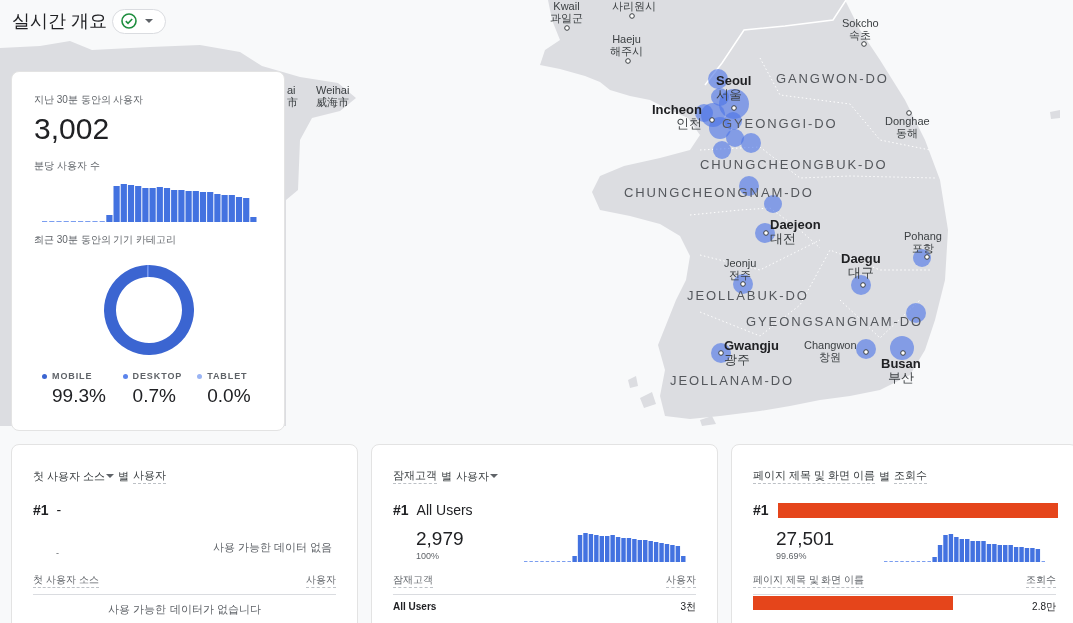 Image resolution: width=1073 pixels, height=623 pixels. What do you see at coordinates (626, 39) in the screenshot?
I see `town-label: Haeju` at bounding box center [626, 39].